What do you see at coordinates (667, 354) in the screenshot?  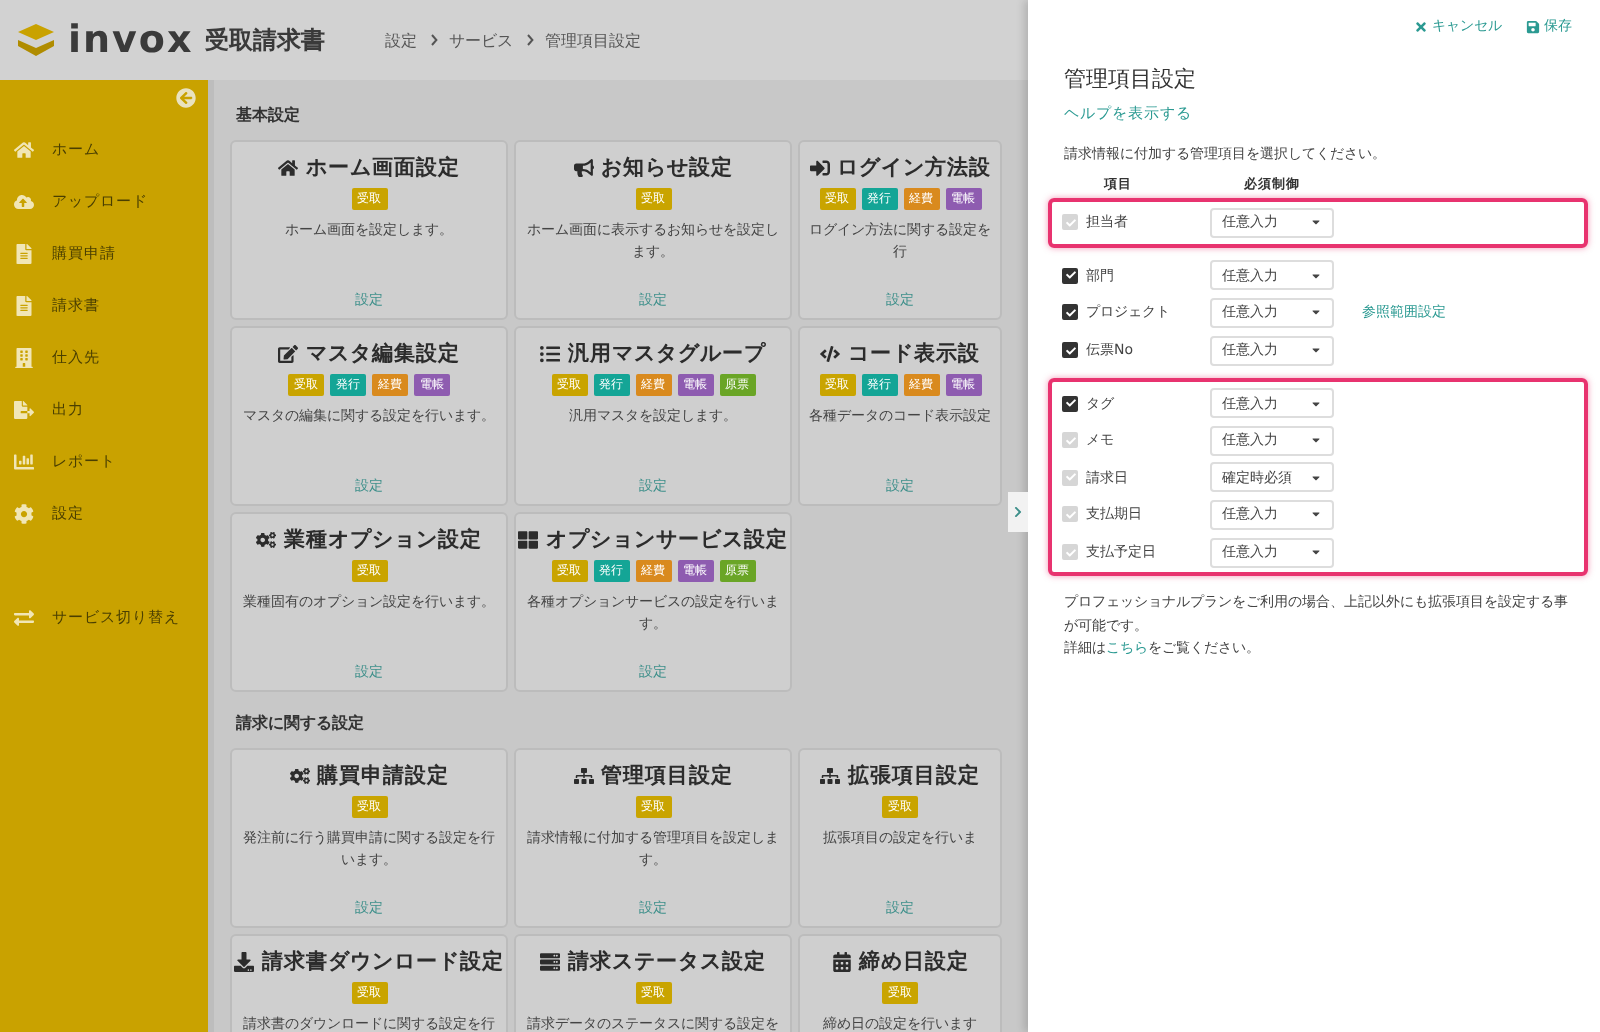 I see `card-title: 汎用マスタグループ` at bounding box center [667, 354].